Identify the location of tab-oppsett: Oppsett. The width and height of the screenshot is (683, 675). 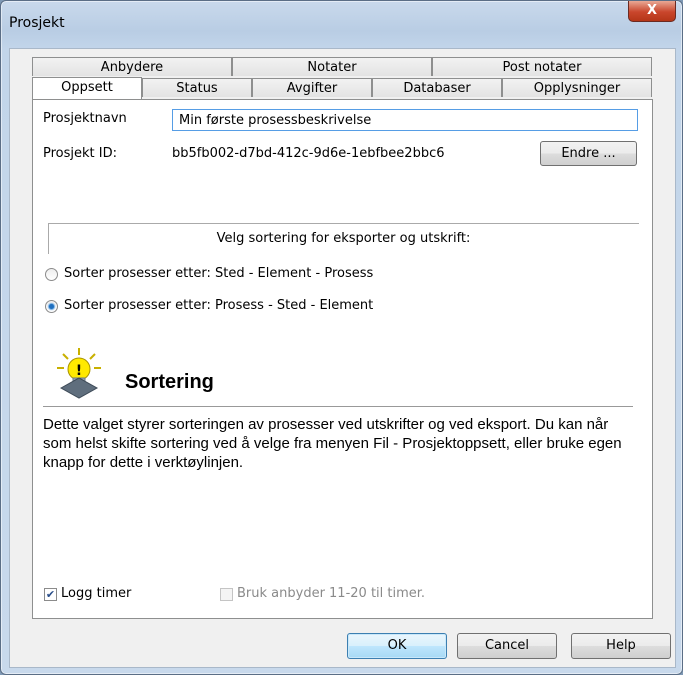
(87, 88).